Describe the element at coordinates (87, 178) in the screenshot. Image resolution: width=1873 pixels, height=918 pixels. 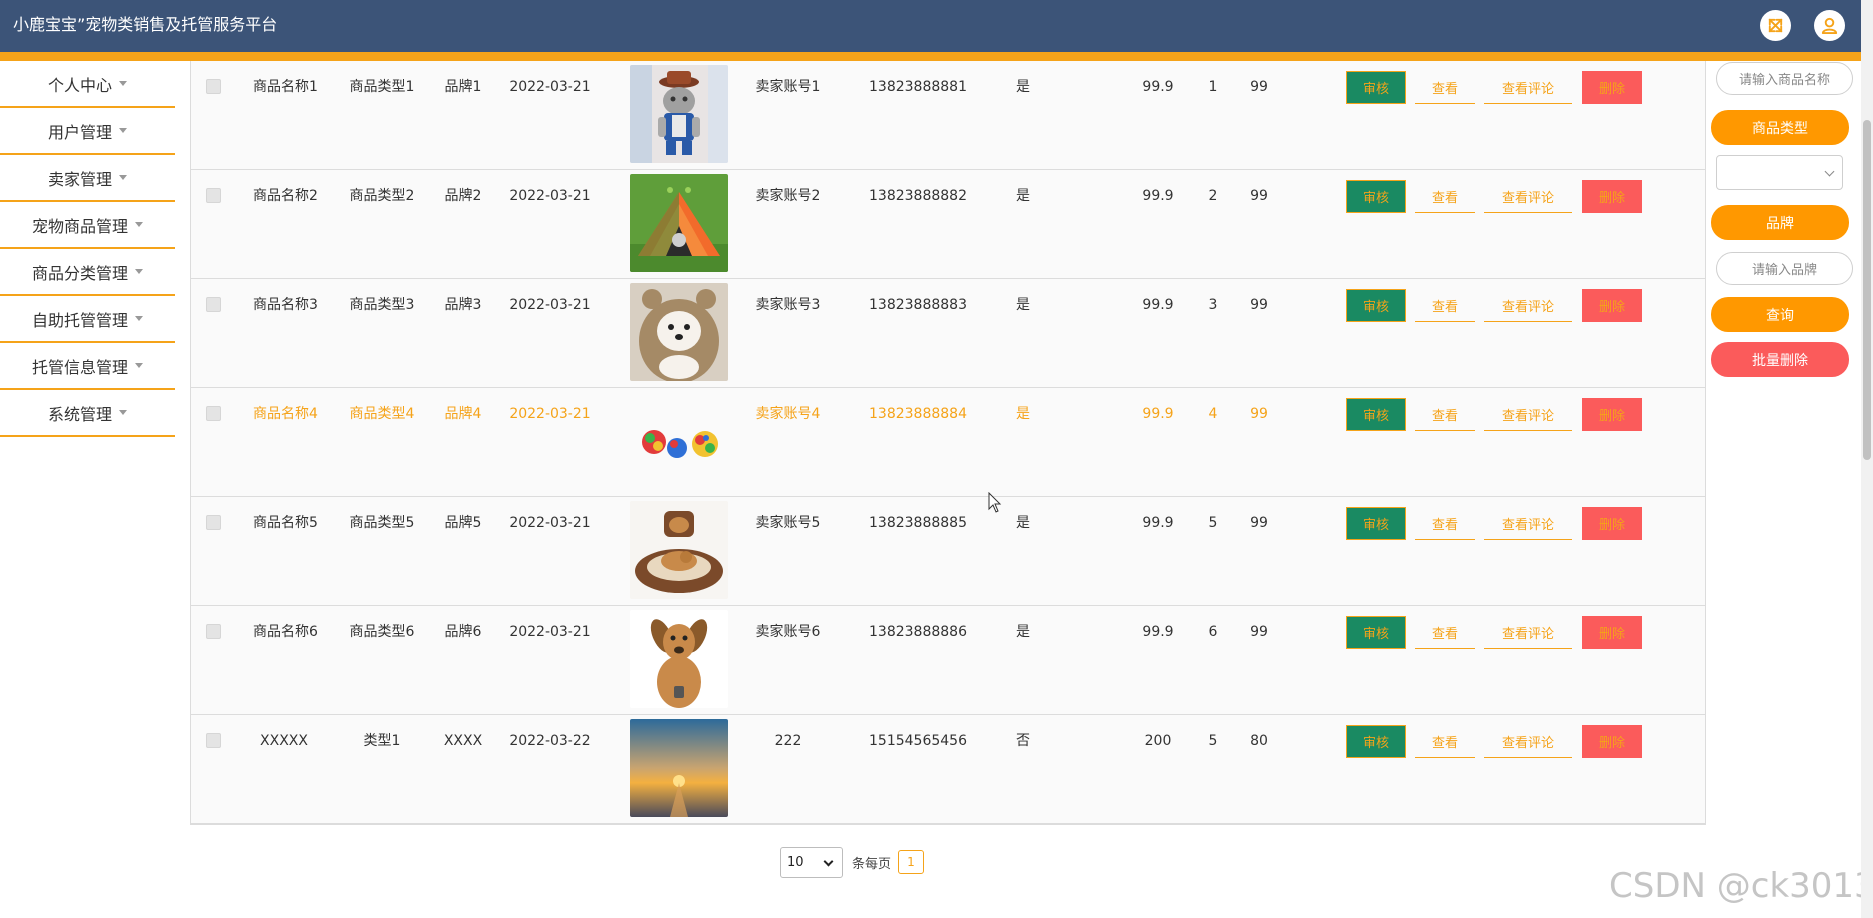
I see `sidebar-item-seller-management: 卖家管理` at that location.